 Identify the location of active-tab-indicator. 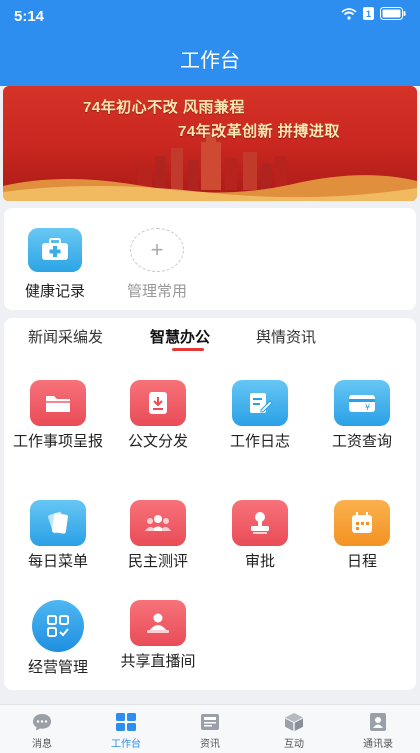
(188, 349).